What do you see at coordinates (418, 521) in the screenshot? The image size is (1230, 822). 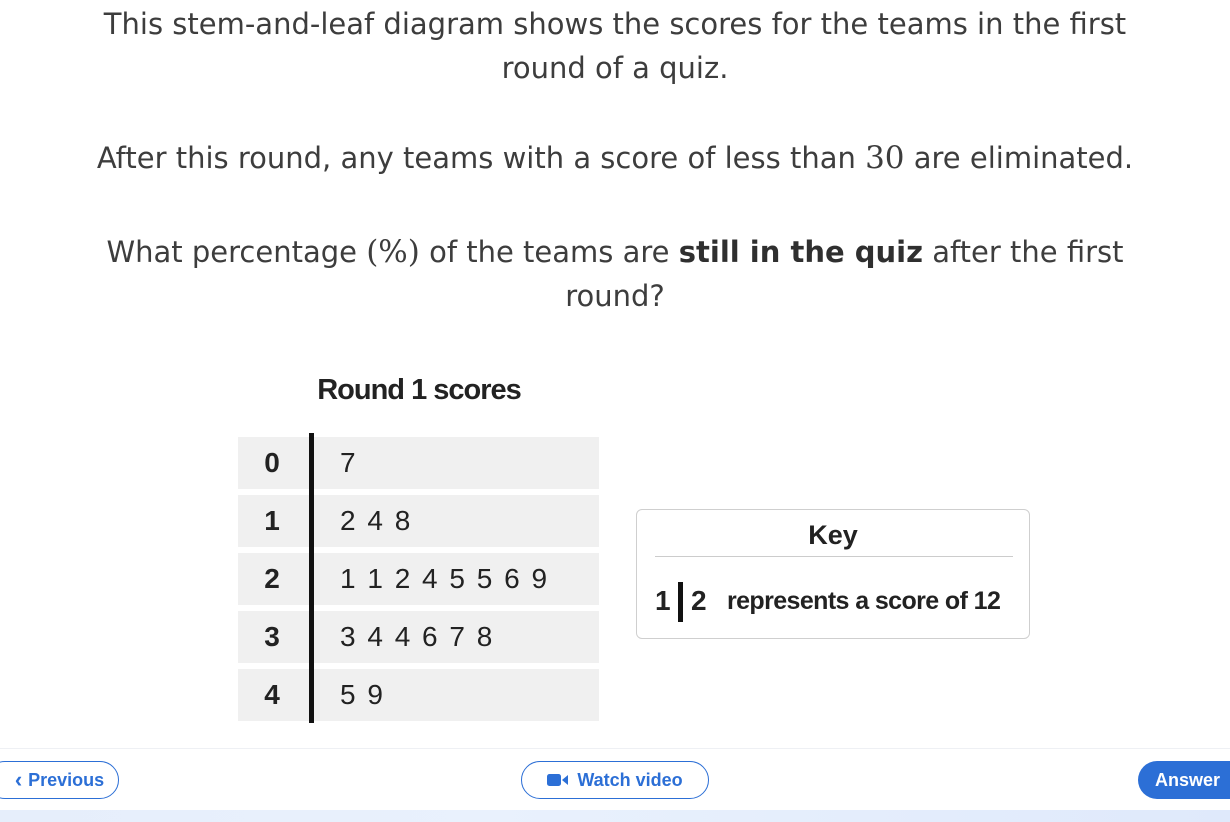 I see `stem-leaf-row: 1 2 4 8` at bounding box center [418, 521].